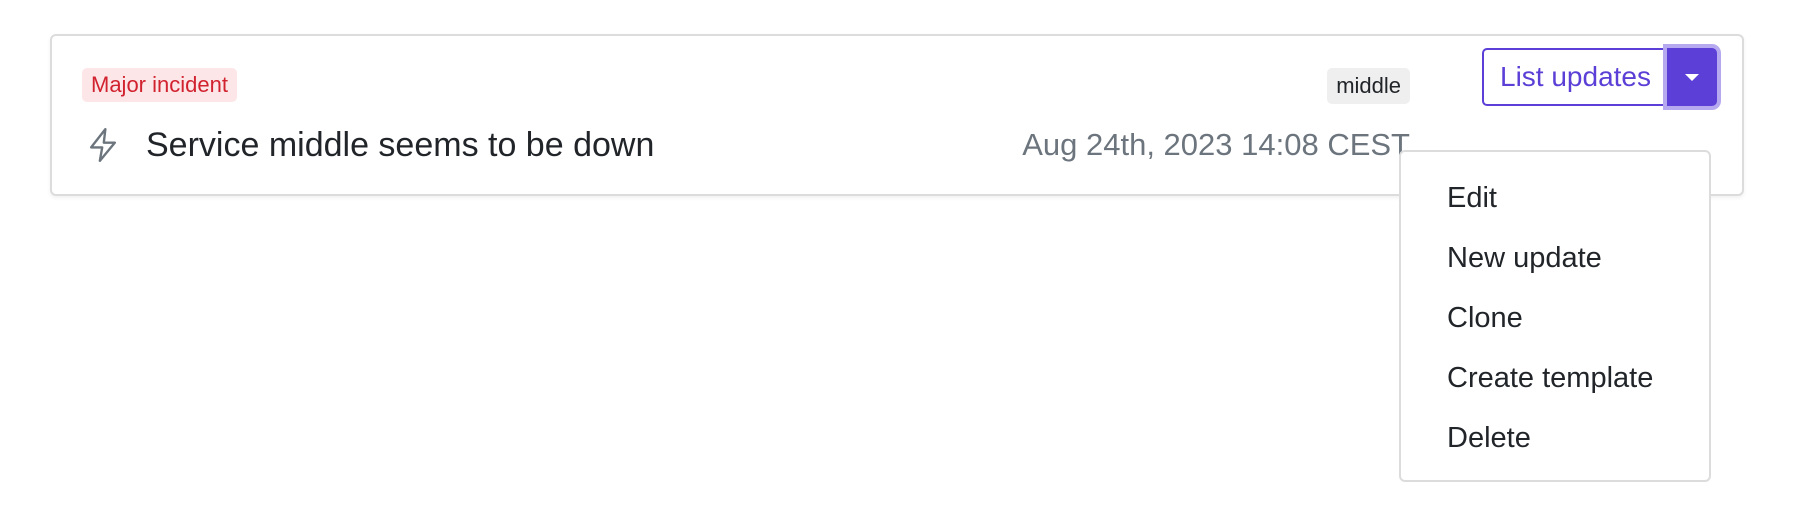 The image size is (1796, 516). I want to click on incident-type-badge: Major incident, so click(159, 85).